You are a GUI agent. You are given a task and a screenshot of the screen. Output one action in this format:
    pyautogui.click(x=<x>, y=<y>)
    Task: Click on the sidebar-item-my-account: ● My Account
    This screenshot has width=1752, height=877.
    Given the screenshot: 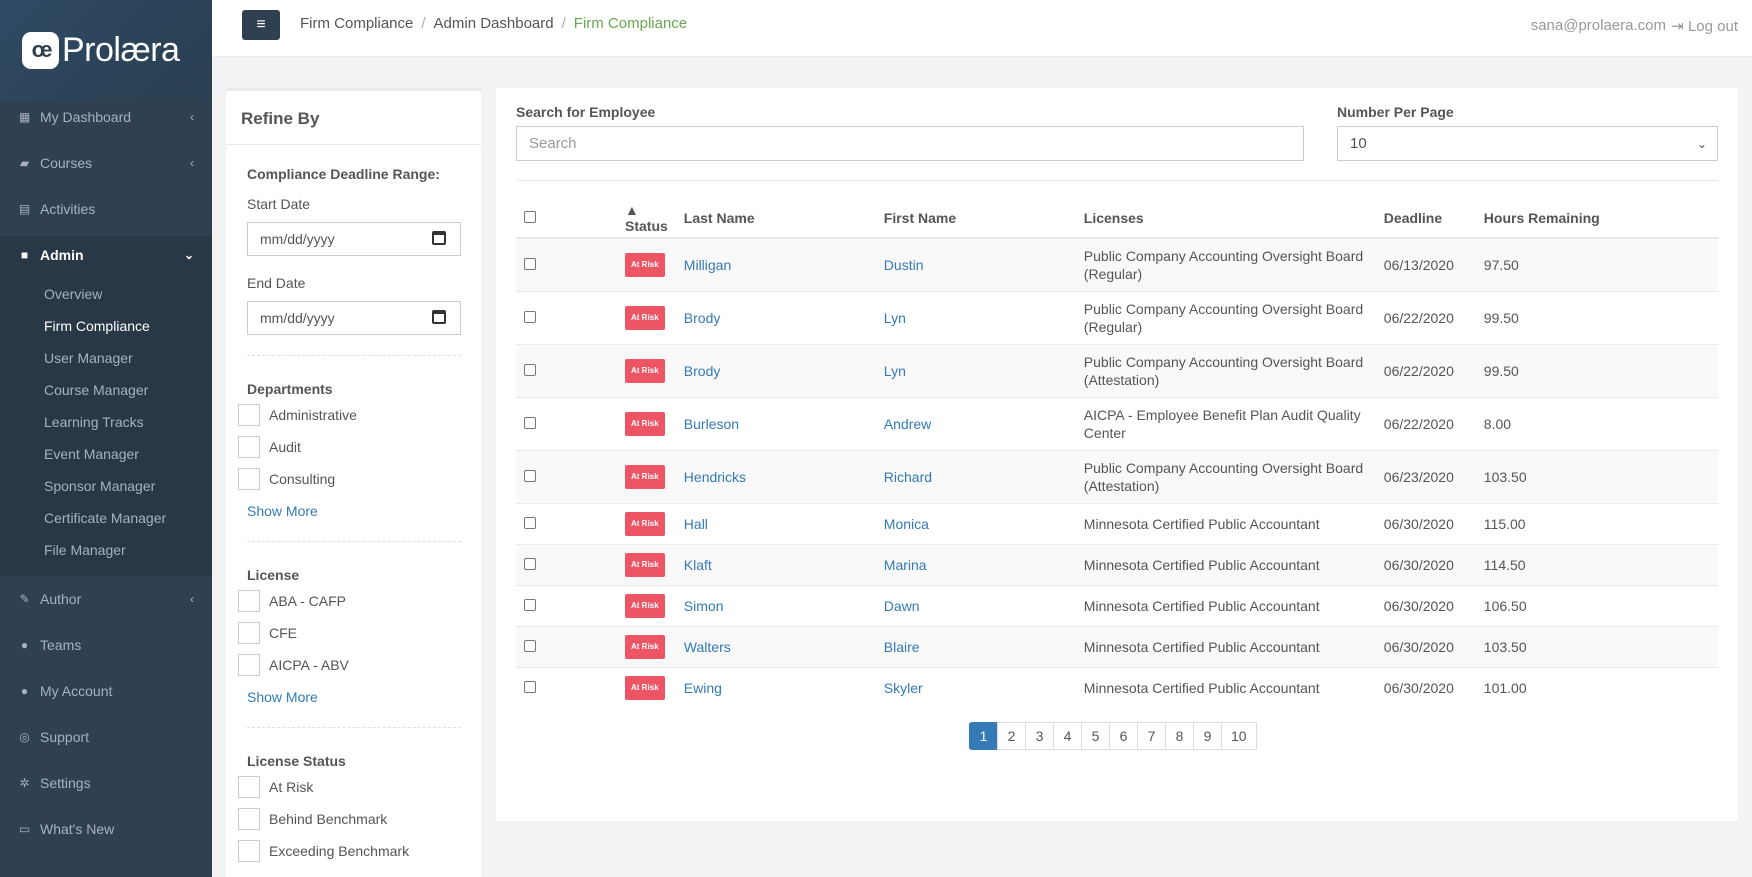 What is the action you would take?
    pyautogui.click(x=106, y=691)
    